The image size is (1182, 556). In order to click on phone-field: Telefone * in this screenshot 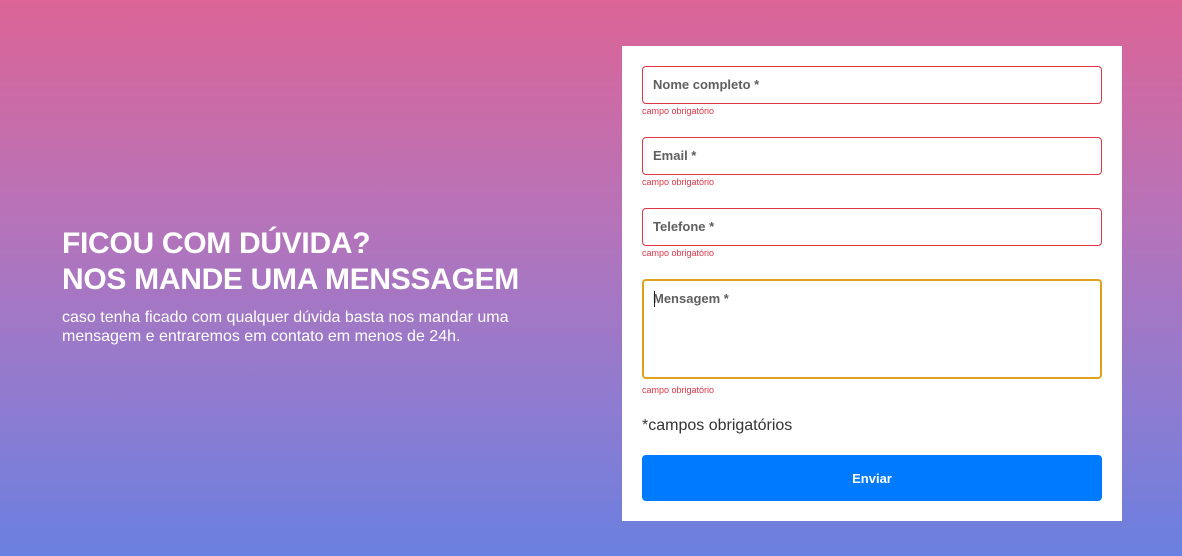, I will do `click(872, 227)`.